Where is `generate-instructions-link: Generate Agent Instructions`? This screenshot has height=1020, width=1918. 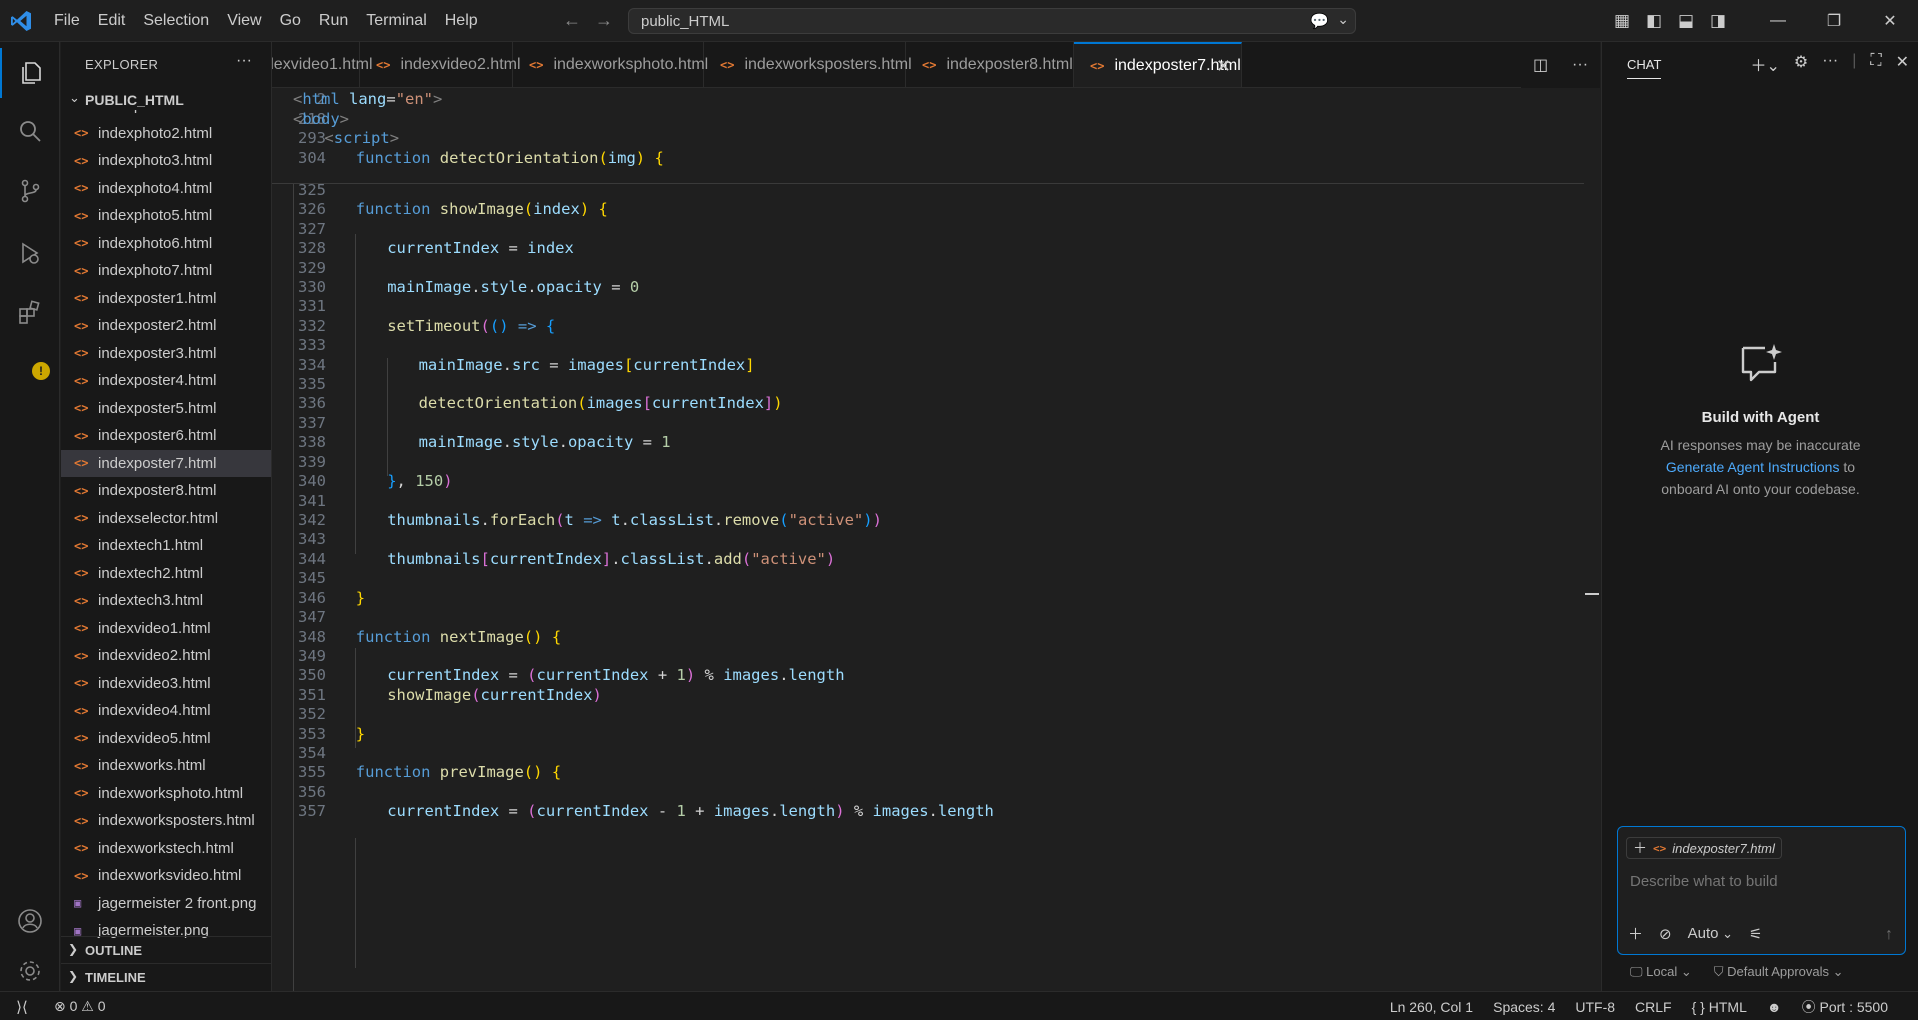
generate-instructions-link: Generate Agent Instructions is located at coordinates (1753, 467).